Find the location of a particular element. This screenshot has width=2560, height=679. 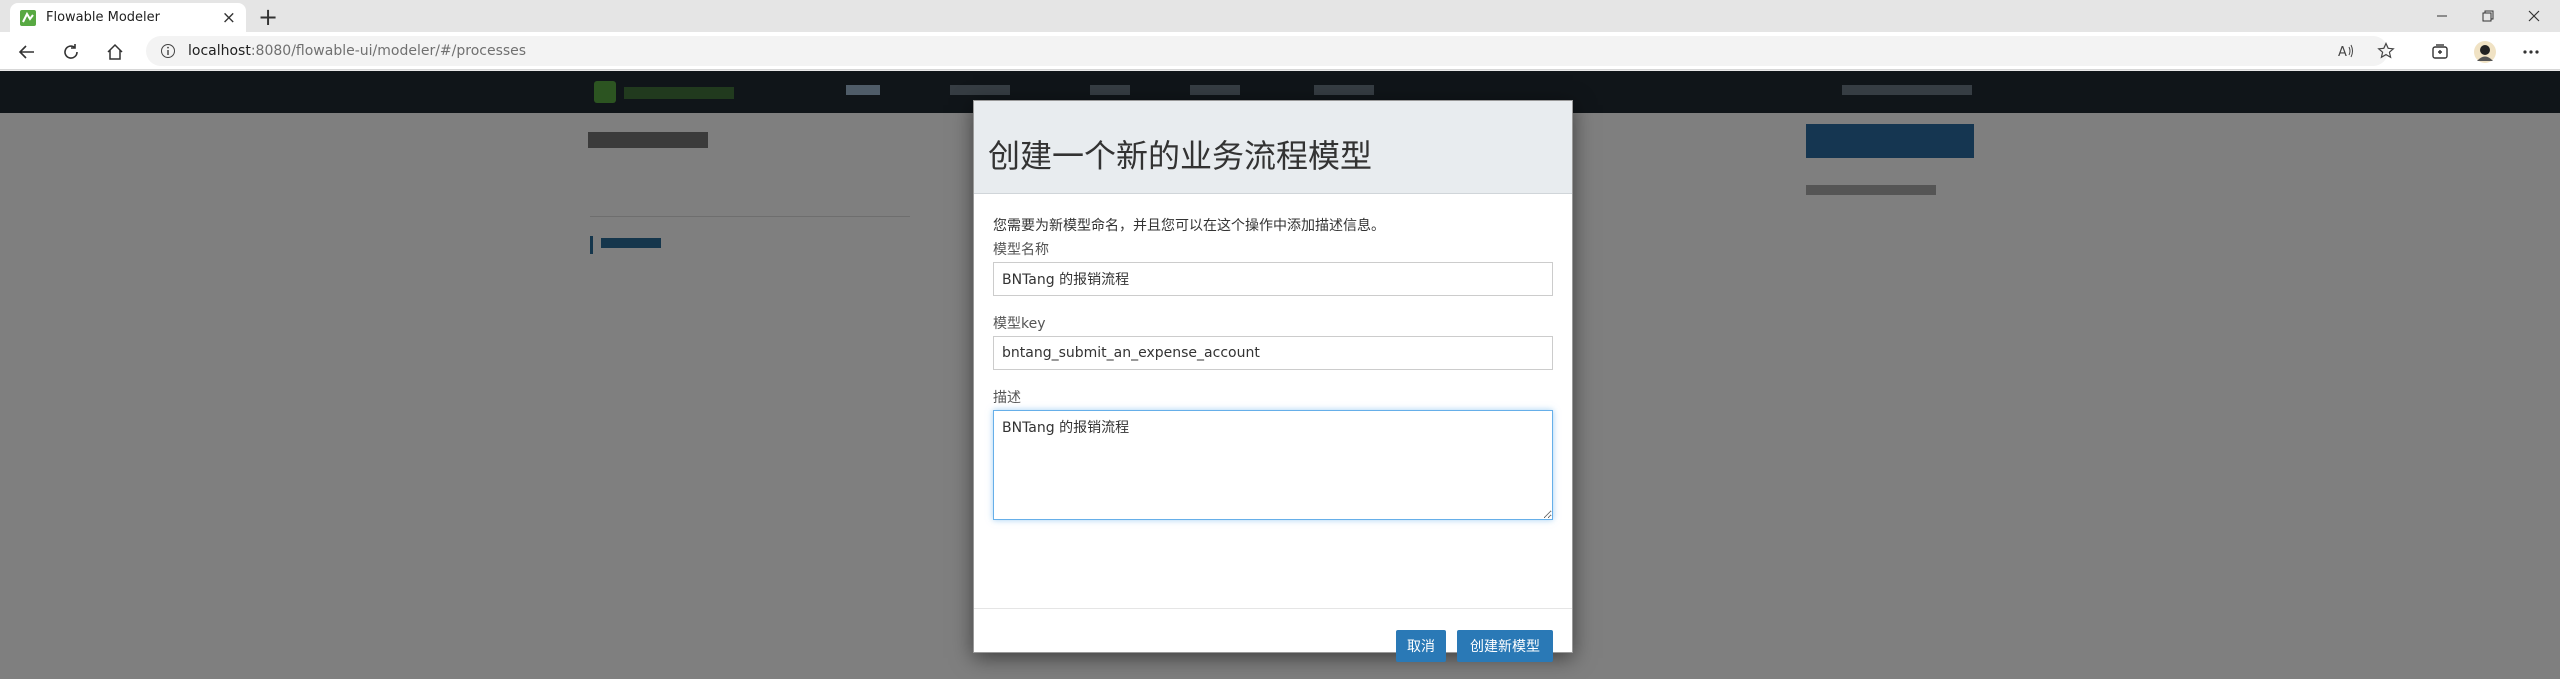

url-host: localhost is located at coordinates (219, 51).